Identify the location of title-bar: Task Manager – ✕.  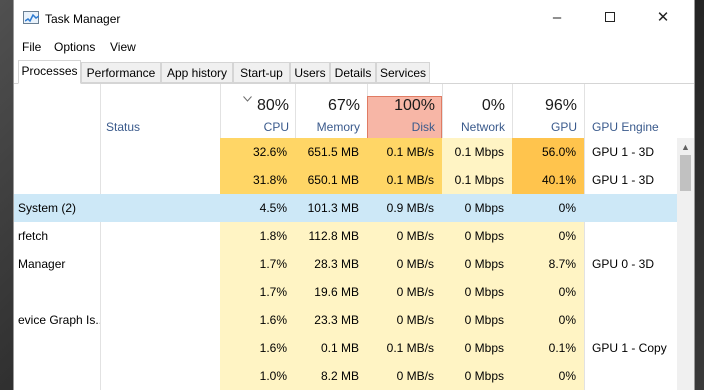
(354, 17).